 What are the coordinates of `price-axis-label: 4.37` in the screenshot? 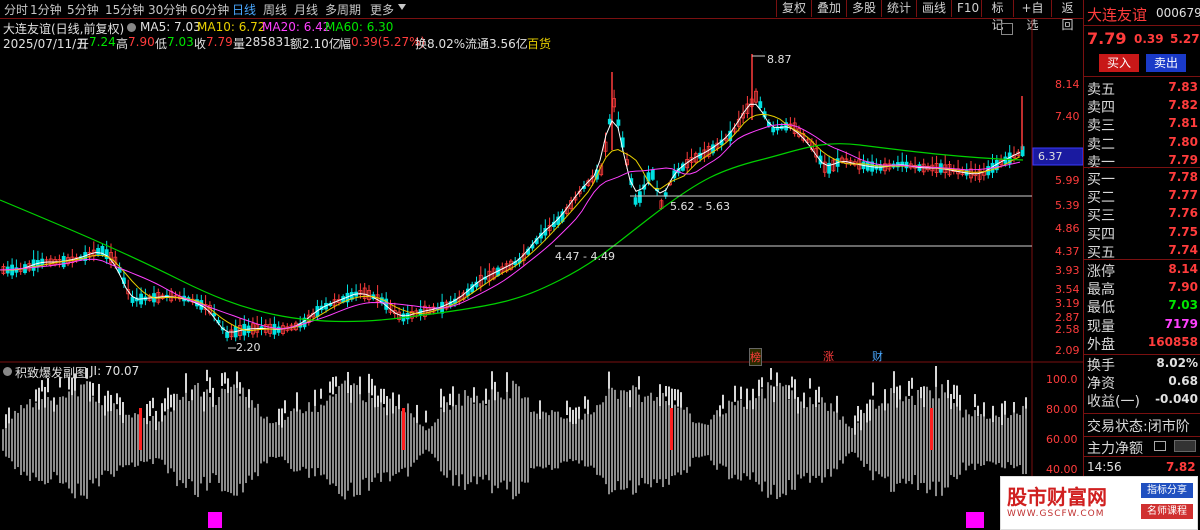 It's located at (1067, 251).